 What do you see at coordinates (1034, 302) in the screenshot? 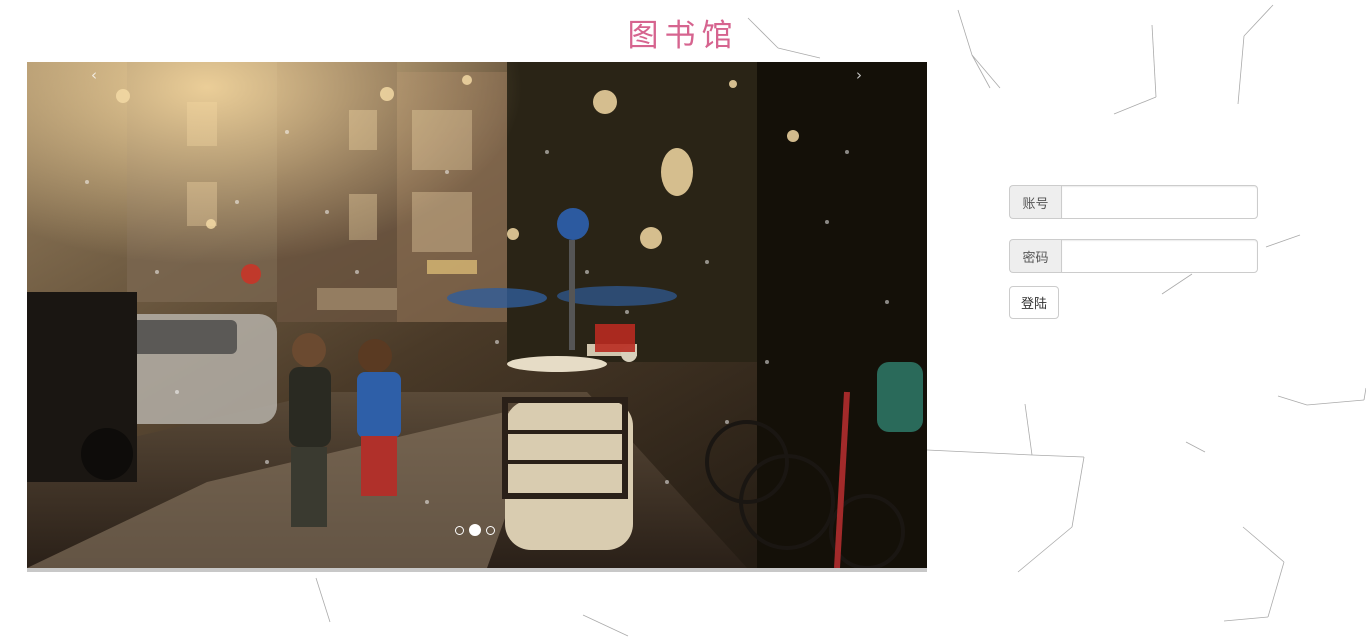
I see `login-button: 登陆` at bounding box center [1034, 302].